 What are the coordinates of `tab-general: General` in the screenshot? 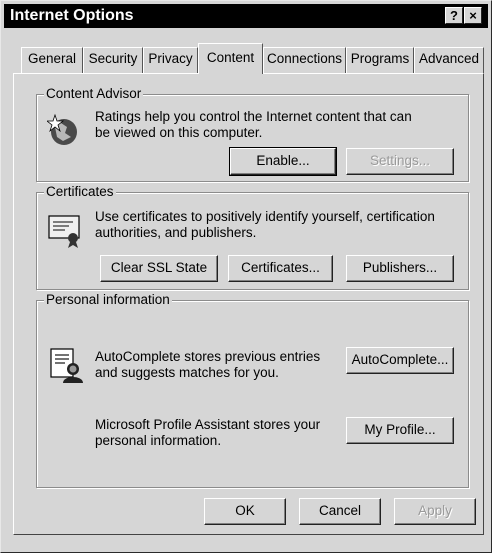 It's located at (52, 60).